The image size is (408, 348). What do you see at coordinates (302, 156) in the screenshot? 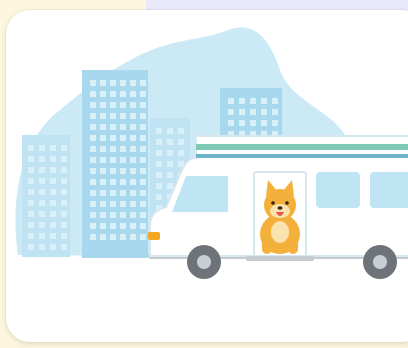
I see `van-stripe-bottom` at bounding box center [302, 156].